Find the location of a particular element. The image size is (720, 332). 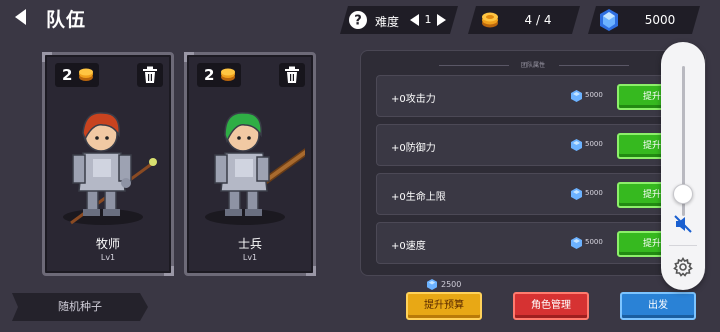

coin-stack-icon is located at coordinates (490, 20).